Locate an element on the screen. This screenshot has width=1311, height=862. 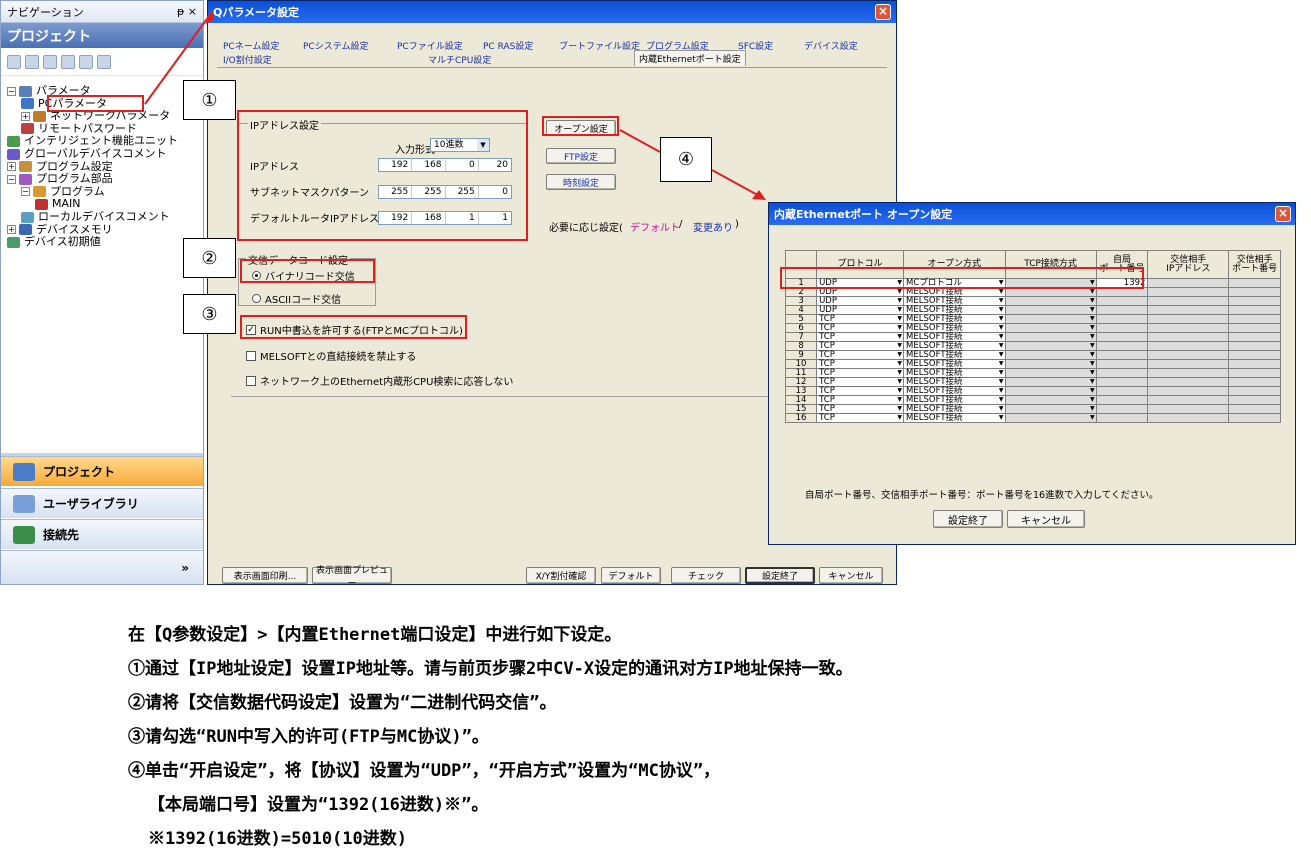
xy-assignment-button: X/Y割付確認 is located at coordinates (561, 575).